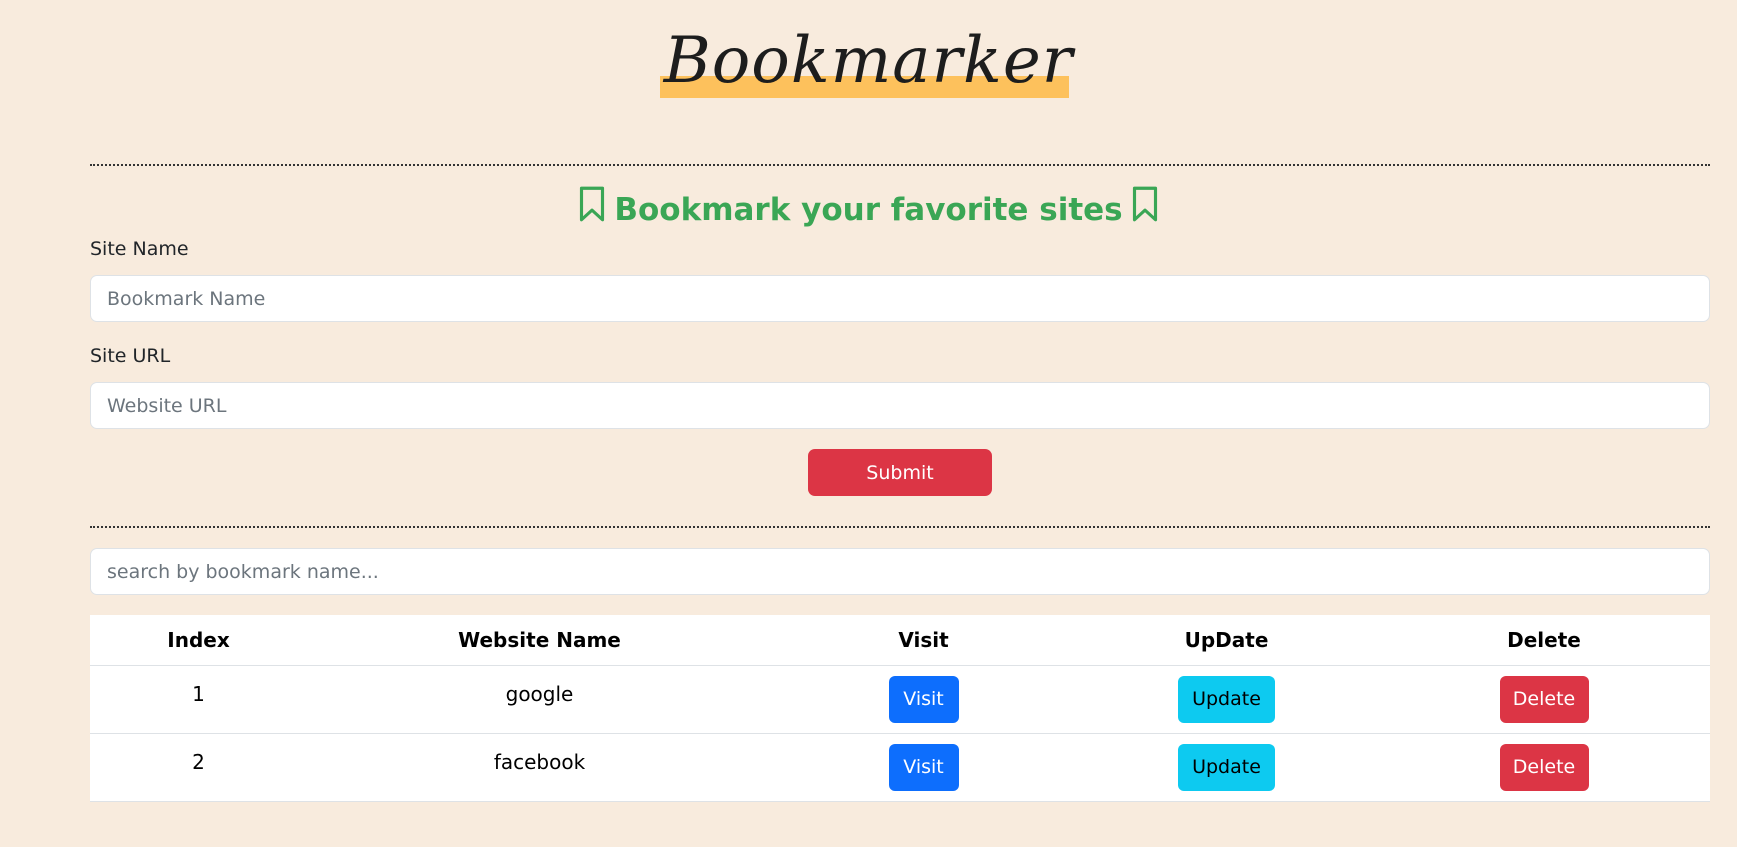  What do you see at coordinates (539, 699) in the screenshot?
I see `row-website-name: google` at bounding box center [539, 699].